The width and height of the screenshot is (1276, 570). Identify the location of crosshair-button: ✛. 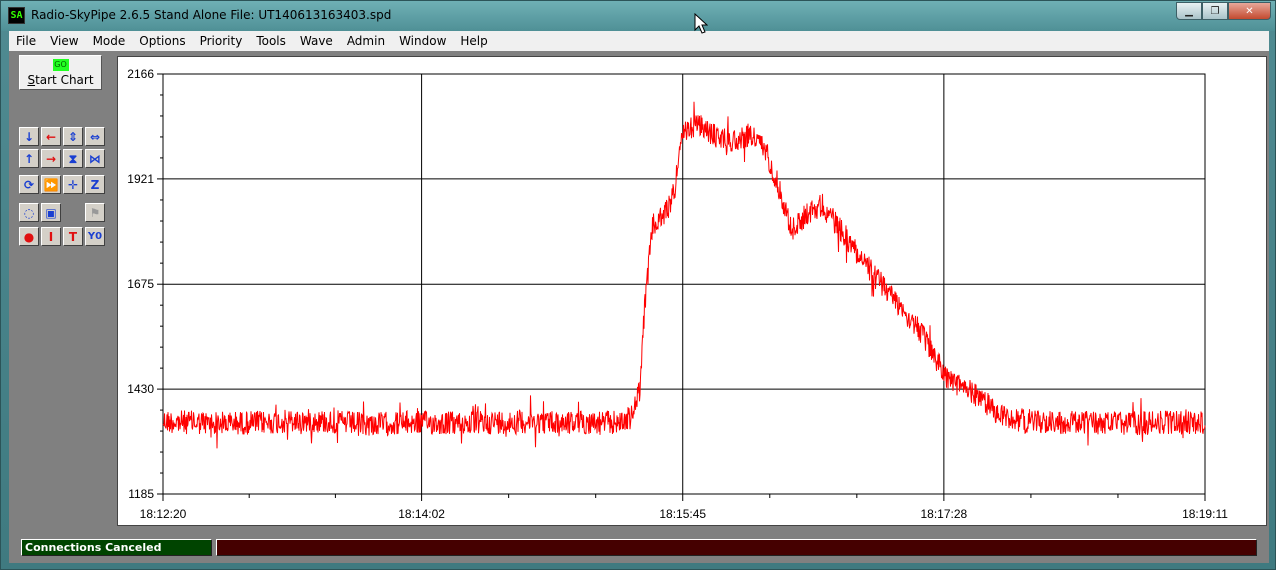
(73, 184).